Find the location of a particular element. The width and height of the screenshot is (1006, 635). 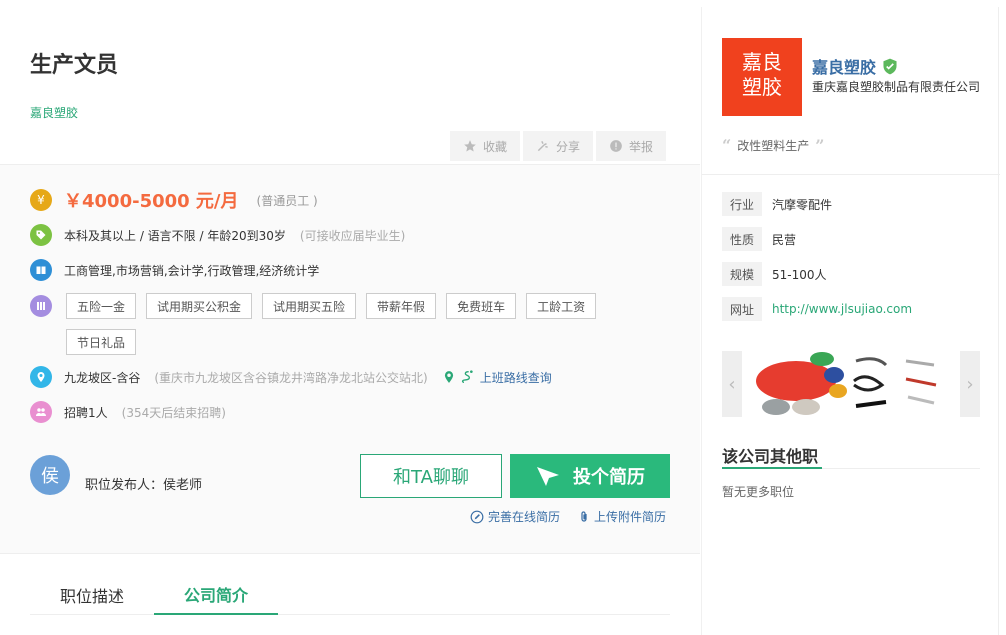

headcount-row: 招聘1人 (354天后结束招聘) is located at coordinates (128, 412).